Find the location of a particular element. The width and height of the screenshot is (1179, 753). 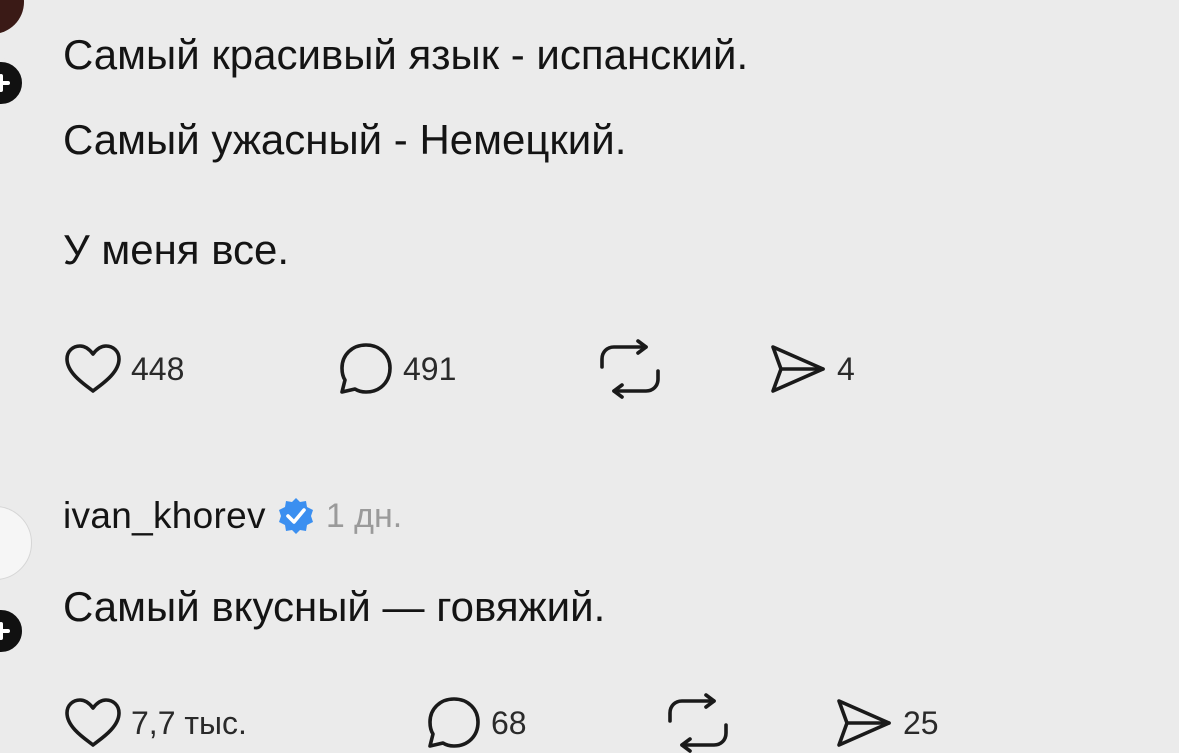

username-link: ivan_khorev is located at coordinates (164, 516).